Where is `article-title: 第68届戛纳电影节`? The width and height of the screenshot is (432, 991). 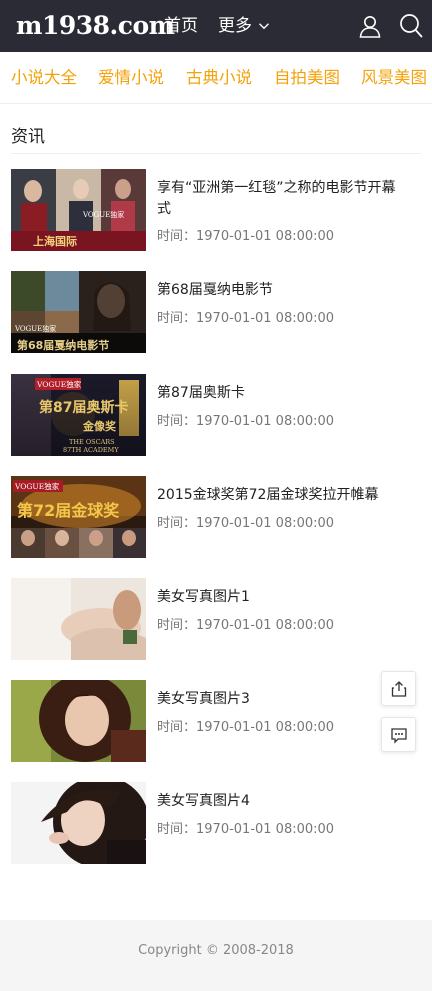
article-title: 第68届戛纳电影节 is located at coordinates (282, 290).